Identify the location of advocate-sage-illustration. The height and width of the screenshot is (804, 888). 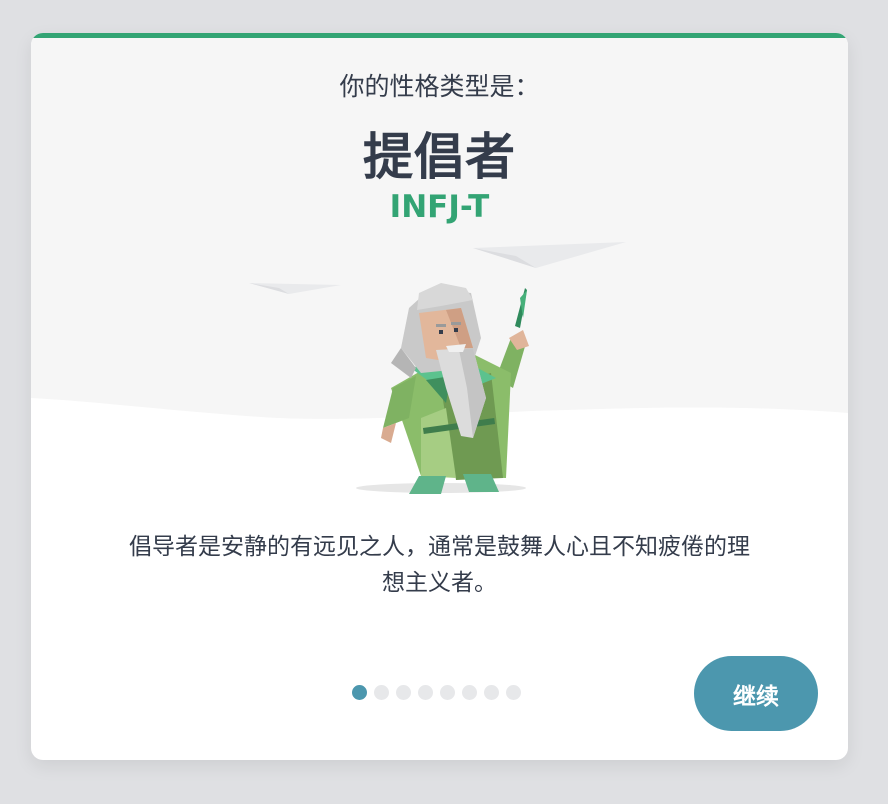
(437, 368).